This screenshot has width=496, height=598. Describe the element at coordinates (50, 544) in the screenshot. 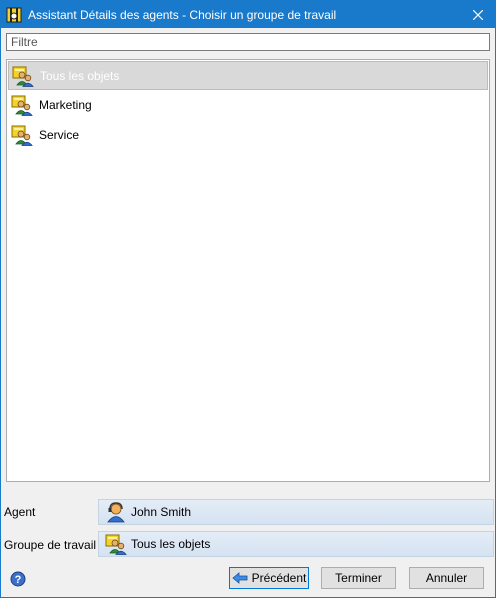

I see `workgroup-label: Groupe de travail` at that location.